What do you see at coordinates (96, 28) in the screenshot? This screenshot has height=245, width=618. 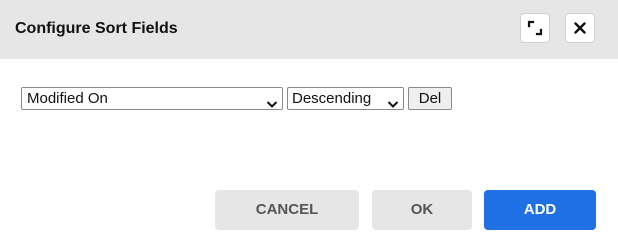 I see `dialog-title: Configure Sort Fields` at bounding box center [96, 28].